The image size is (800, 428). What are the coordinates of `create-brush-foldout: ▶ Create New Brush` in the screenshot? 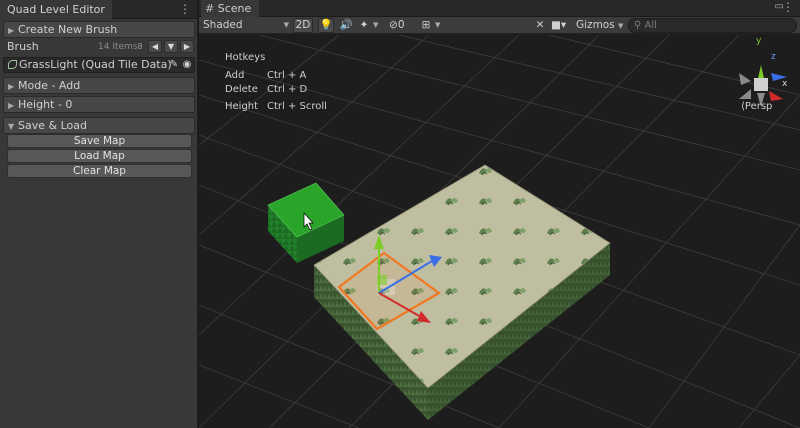 It's located at (99, 29).